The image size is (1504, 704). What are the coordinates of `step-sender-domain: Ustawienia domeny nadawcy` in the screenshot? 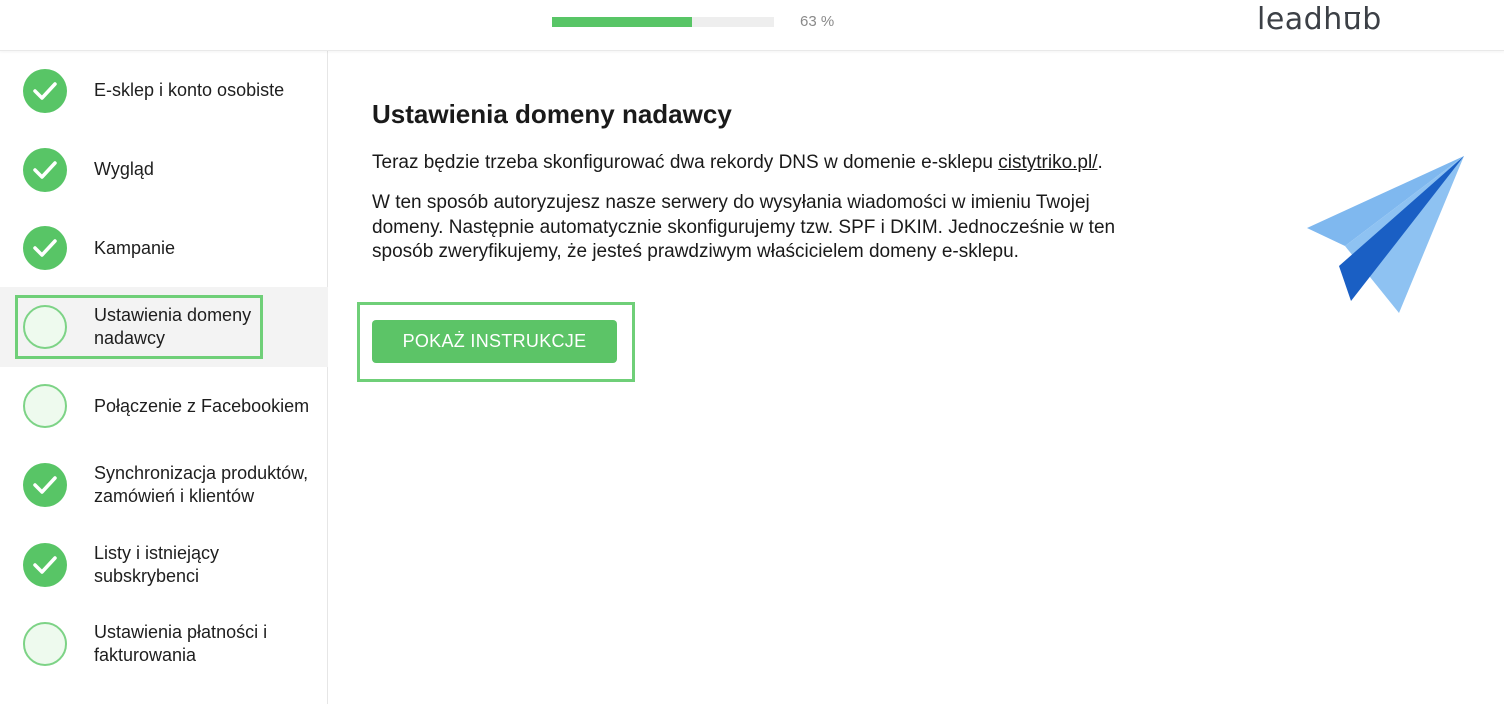 It's located at (164, 327).